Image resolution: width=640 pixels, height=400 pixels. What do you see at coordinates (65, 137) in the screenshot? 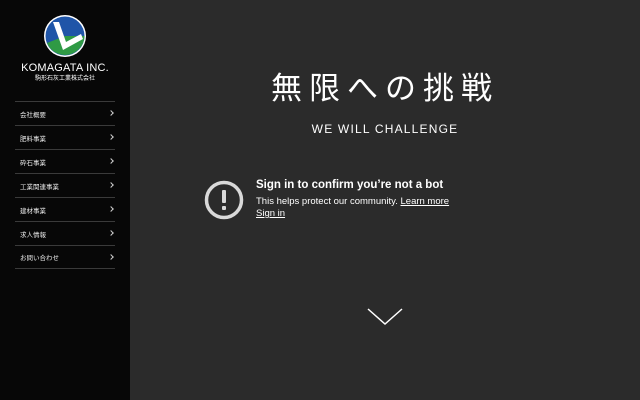
I see `sidebar-item-fertilizer: 肥料事業` at bounding box center [65, 137].